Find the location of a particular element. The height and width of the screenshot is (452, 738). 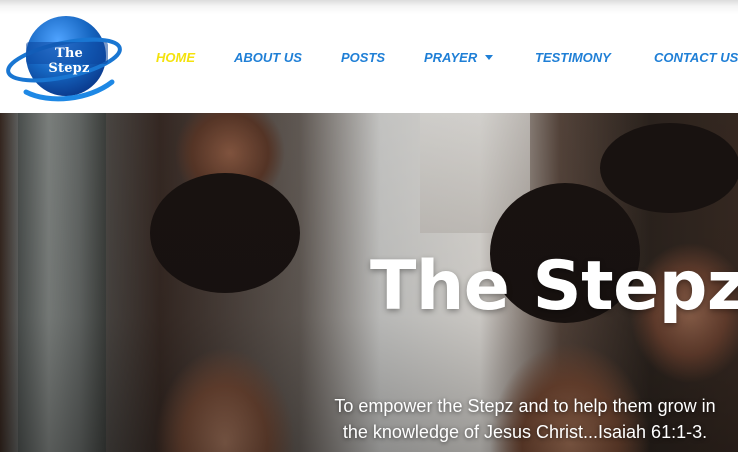

nav-item-prayer: PRAYER is located at coordinates (459, 58).